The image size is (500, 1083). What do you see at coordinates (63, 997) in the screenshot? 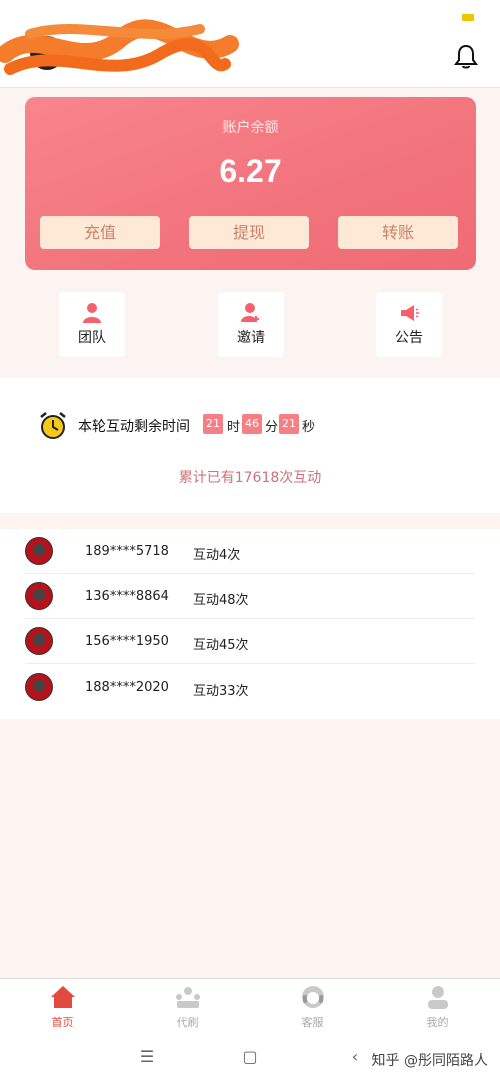
I see `home-icon` at bounding box center [63, 997].